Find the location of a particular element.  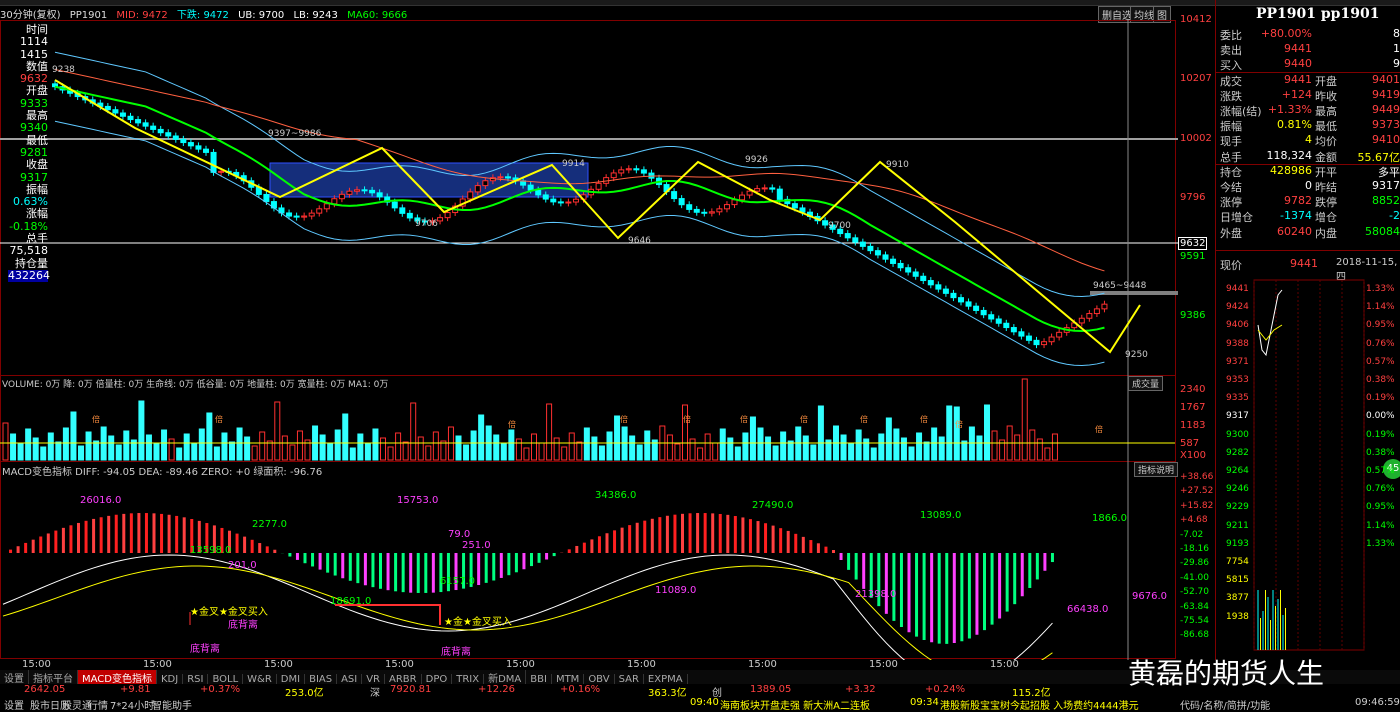

level-label: 9646 is located at coordinates (639, 241).